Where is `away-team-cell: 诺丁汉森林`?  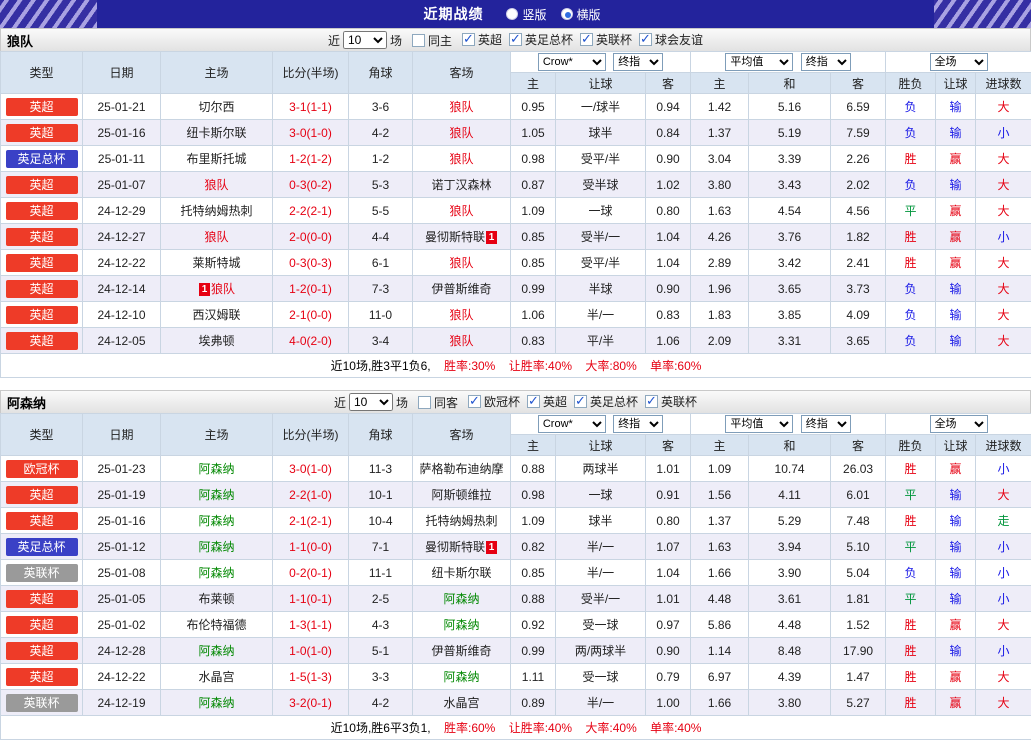
away-team-cell: 诺丁汉森林 is located at coordinates (462, 185).